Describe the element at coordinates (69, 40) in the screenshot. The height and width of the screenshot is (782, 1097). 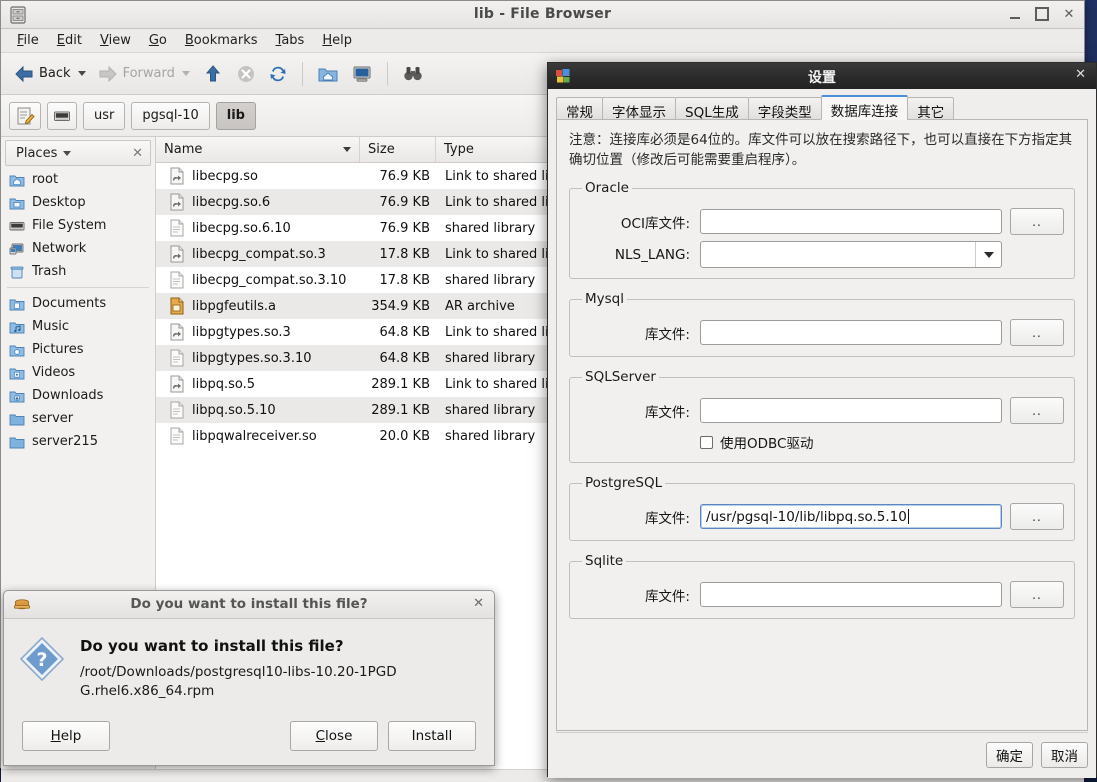
I see `menu-edit: Edit` at that location.